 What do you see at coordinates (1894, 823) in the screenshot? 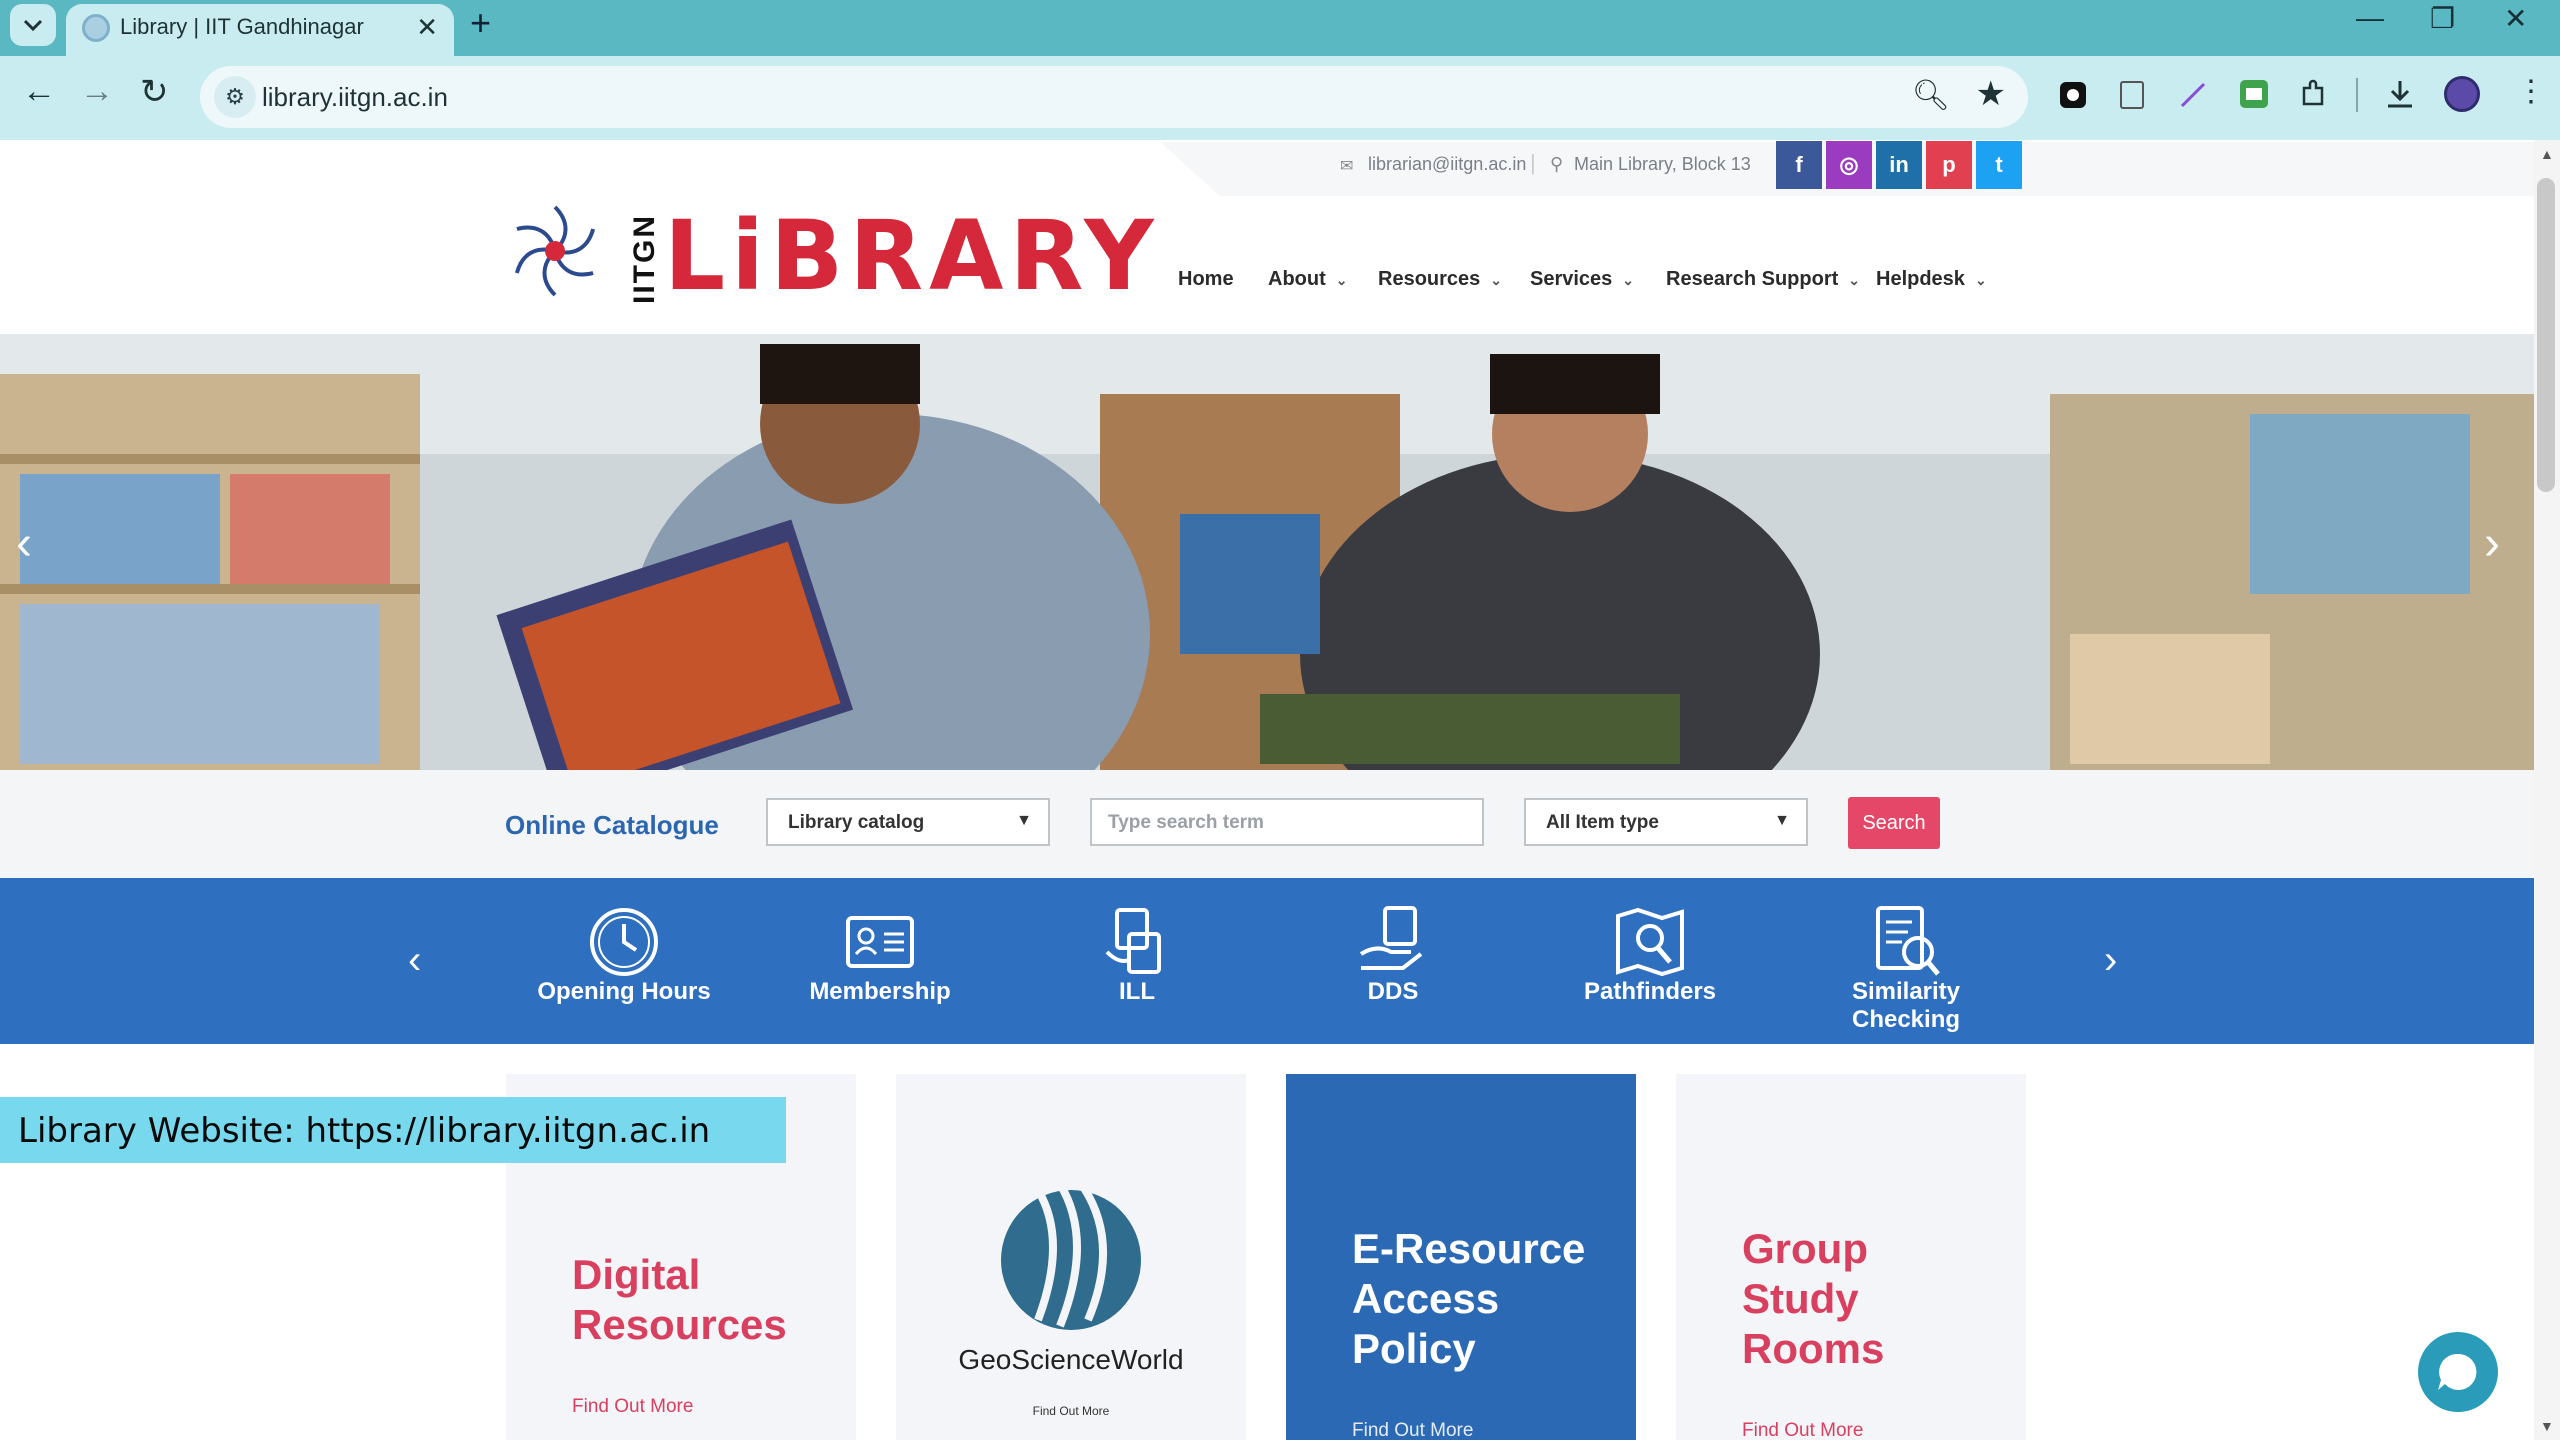
I see `search-button: Search` at bounding box center [1894, 823].